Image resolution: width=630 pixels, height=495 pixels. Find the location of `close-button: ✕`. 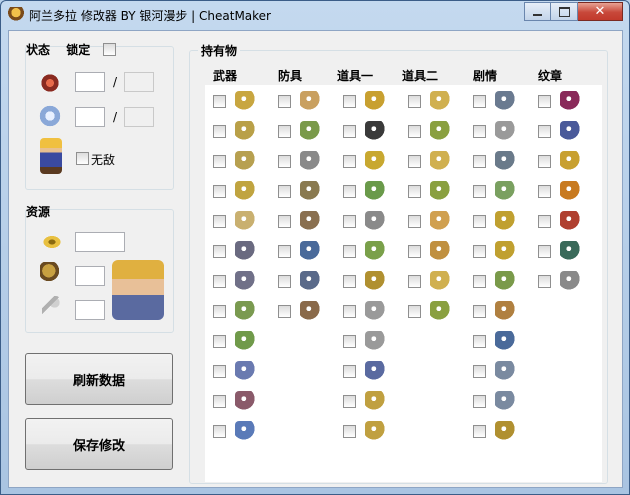

close-button: ✕ is located at coordinates (600, 11).